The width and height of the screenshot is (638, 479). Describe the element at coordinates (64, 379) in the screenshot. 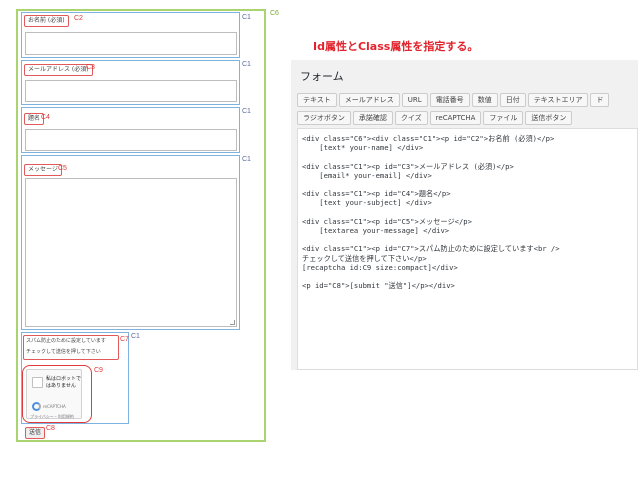

I see `recaptcha-text-line1: 私はロボットで` at that location.